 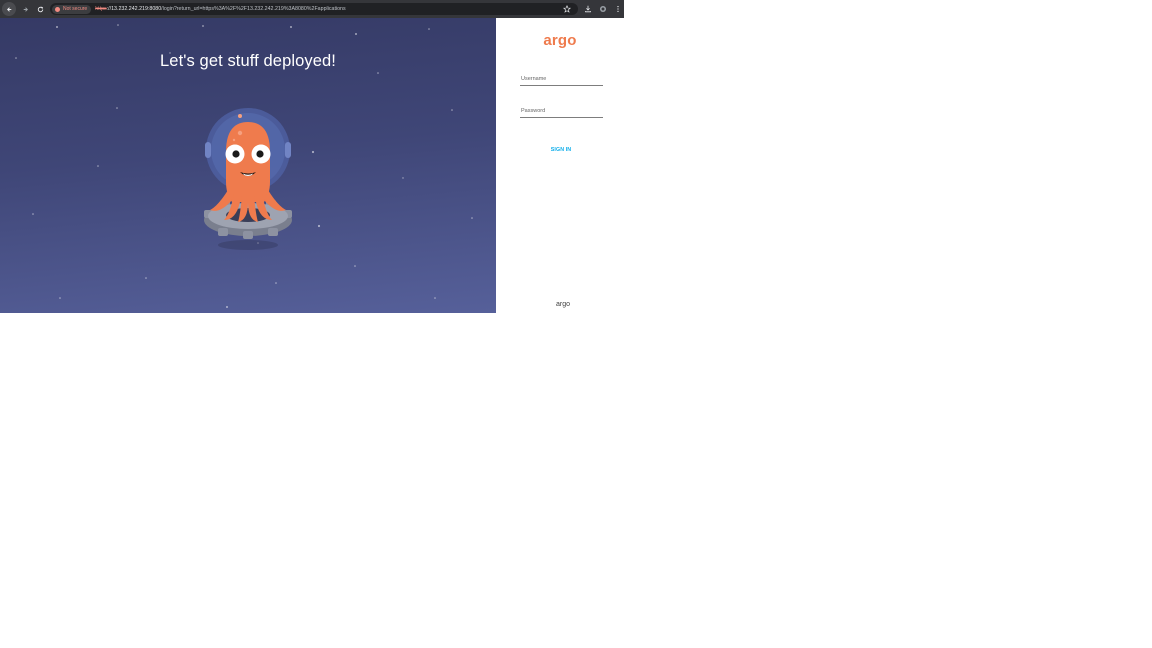 I want to click on download-button, so click(x=588, y=9).